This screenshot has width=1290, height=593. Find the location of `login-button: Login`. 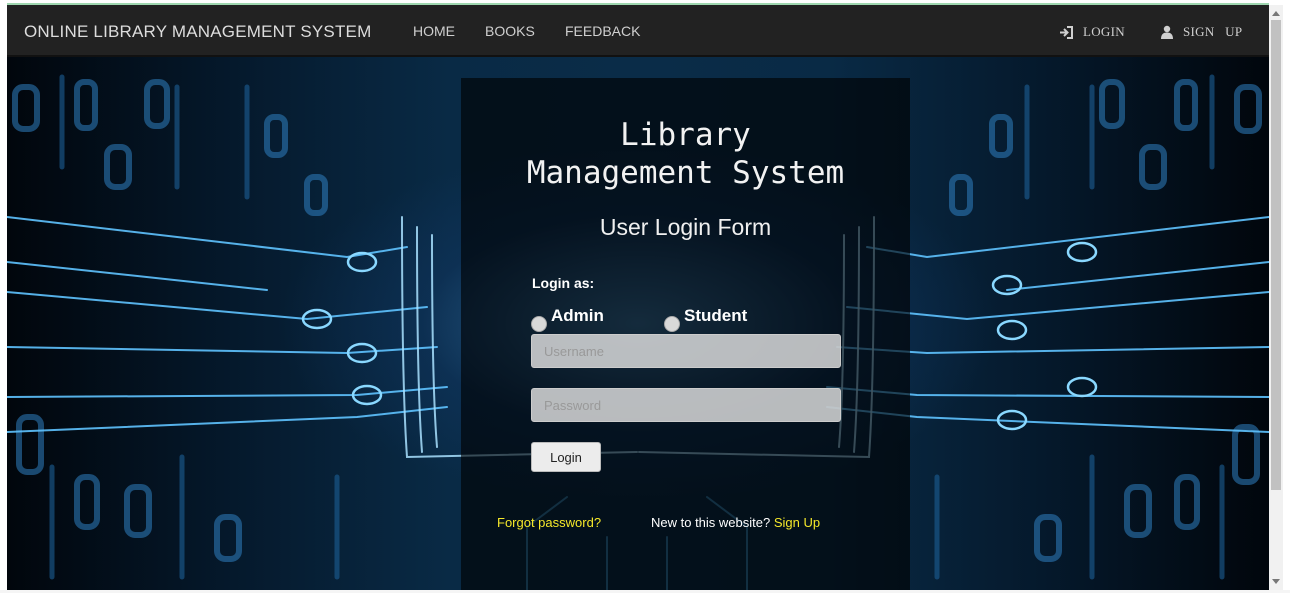

login-button: Login is located at coordinates (566, 457).